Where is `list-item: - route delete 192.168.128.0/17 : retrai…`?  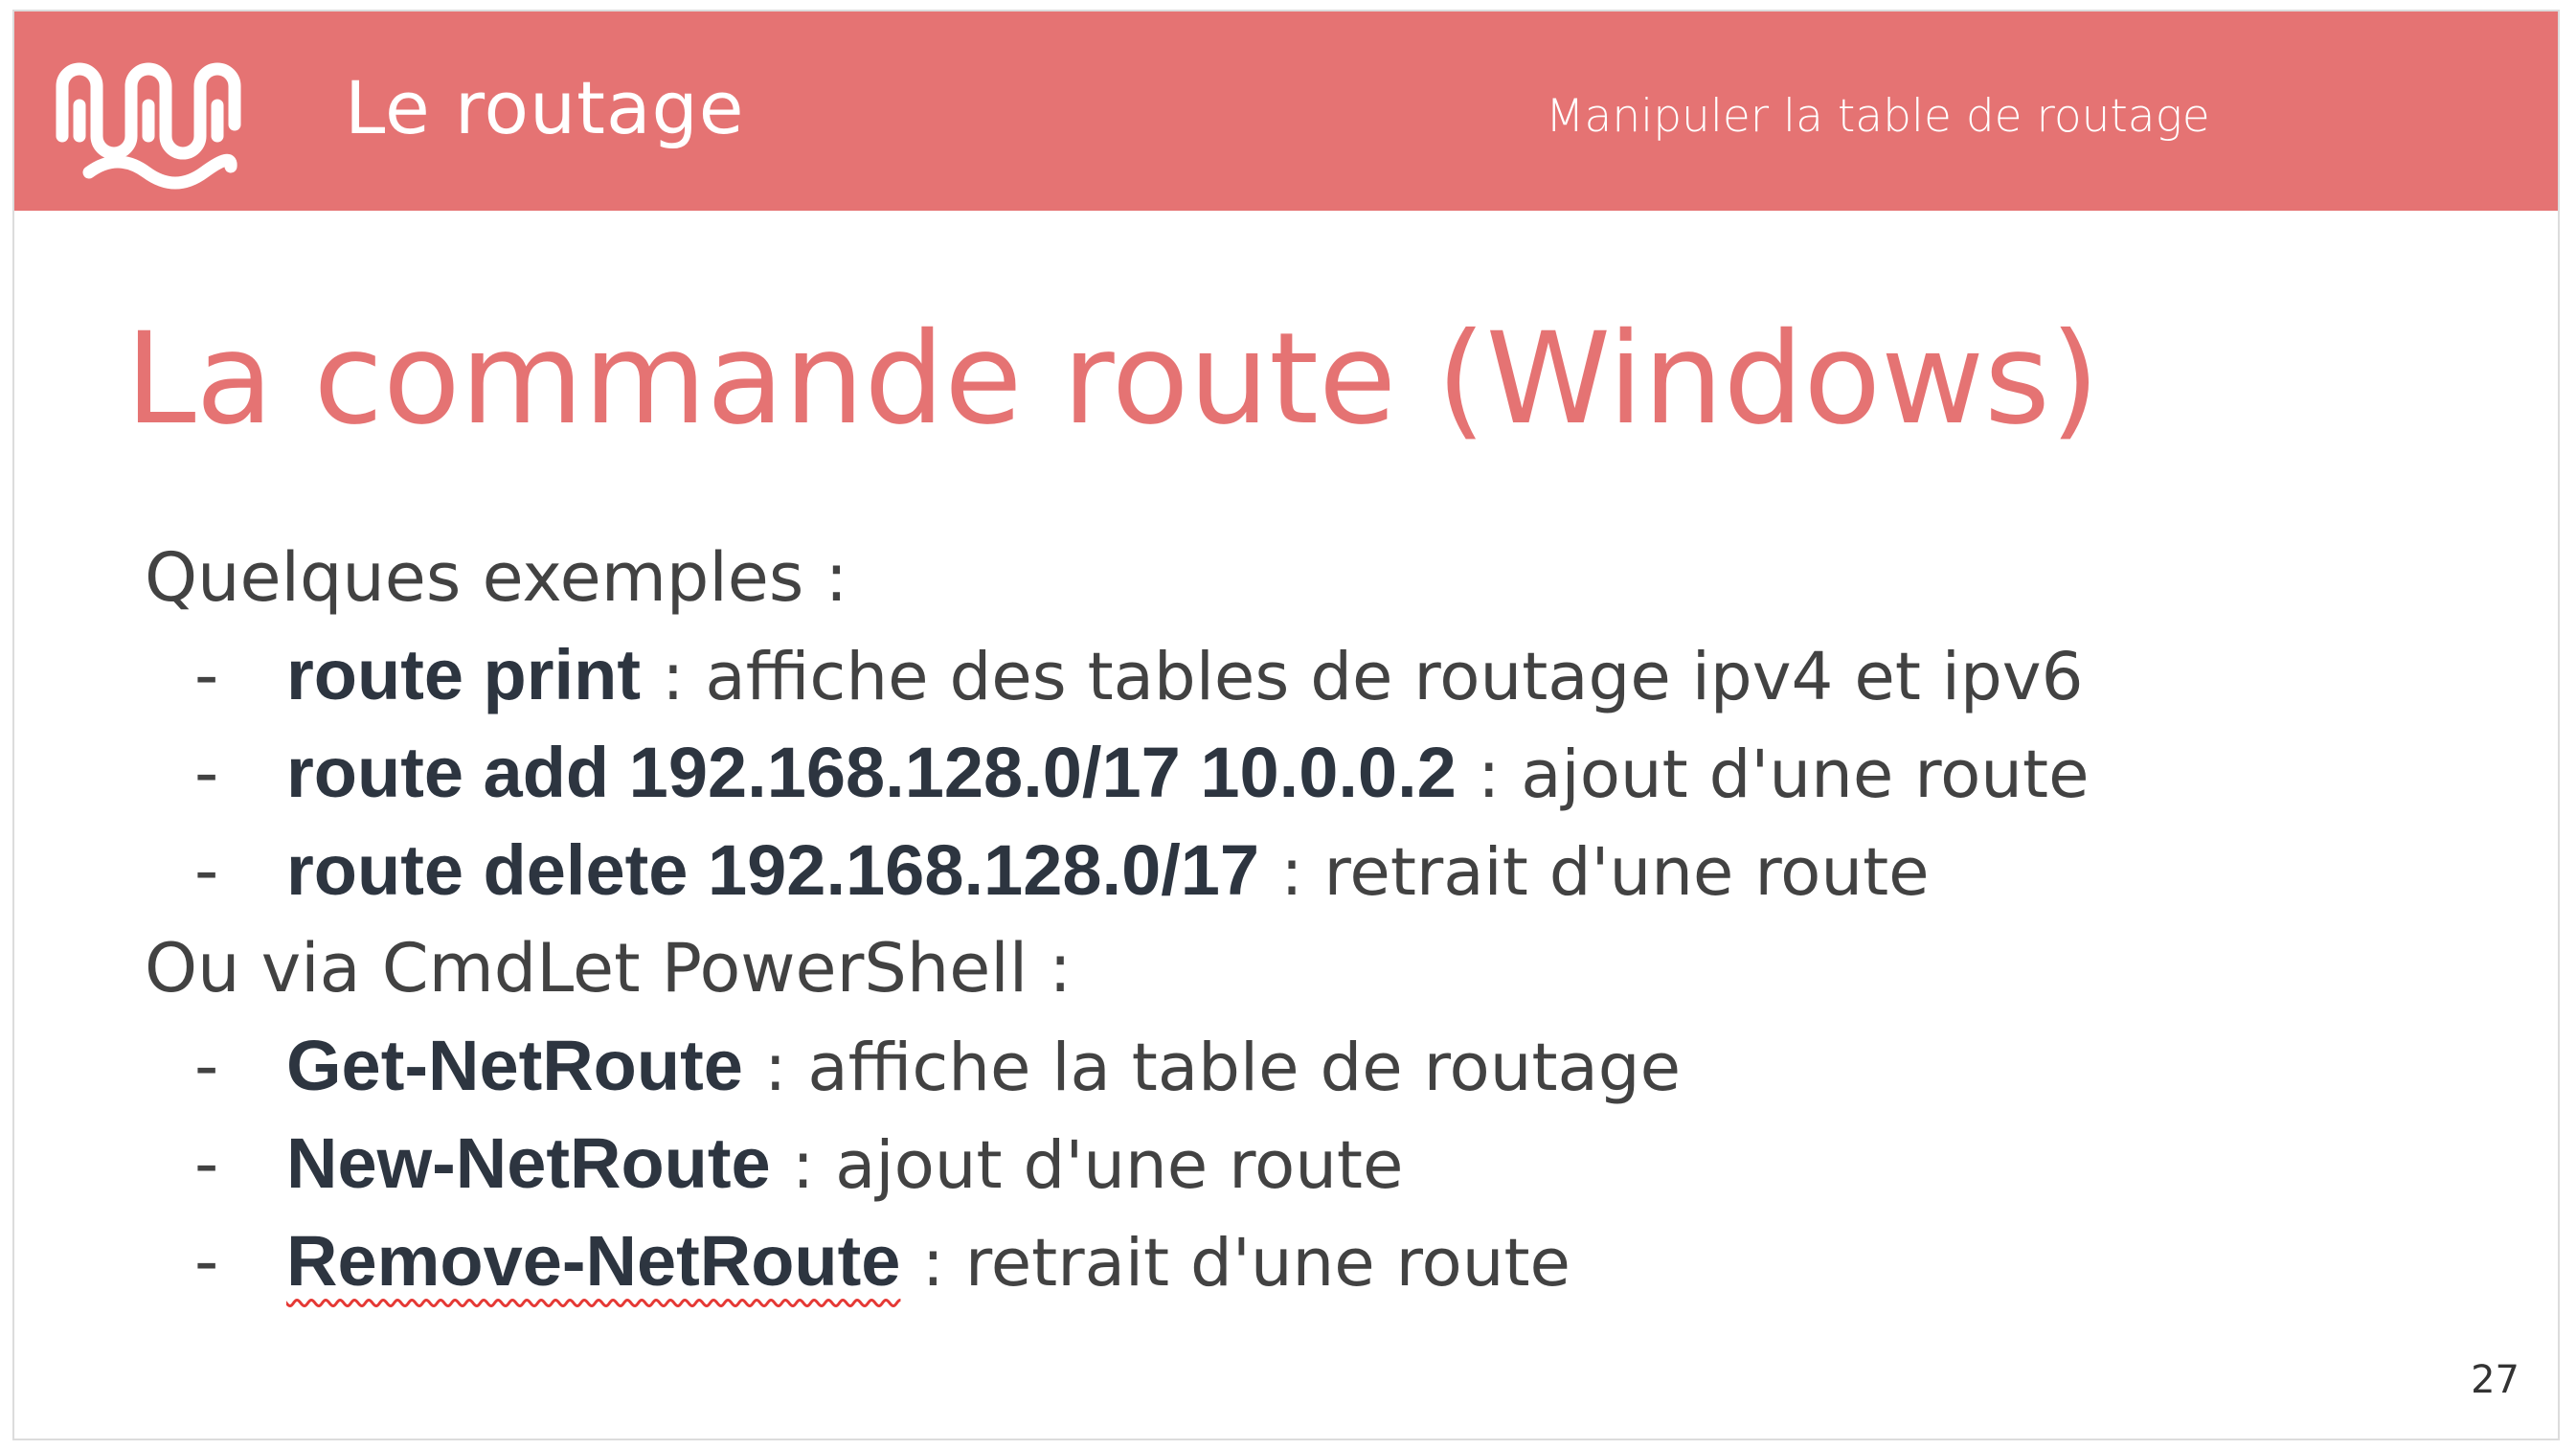
list-item: - route delete 192.168.128.0/17 : retrai… is located at coordinates (1294, 870).